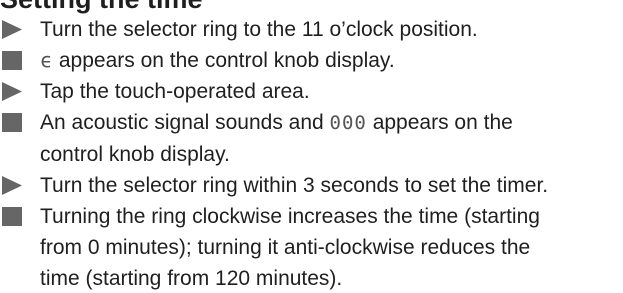  I want to click on result-step-continuation: time (starting from 120 minutes)., so click(311, 278).